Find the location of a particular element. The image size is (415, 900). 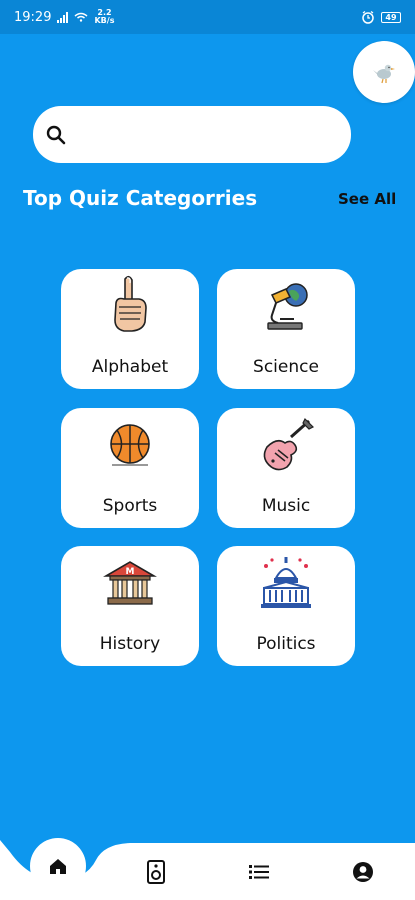

battery-level: 49 is located at coordinates (391, 17).